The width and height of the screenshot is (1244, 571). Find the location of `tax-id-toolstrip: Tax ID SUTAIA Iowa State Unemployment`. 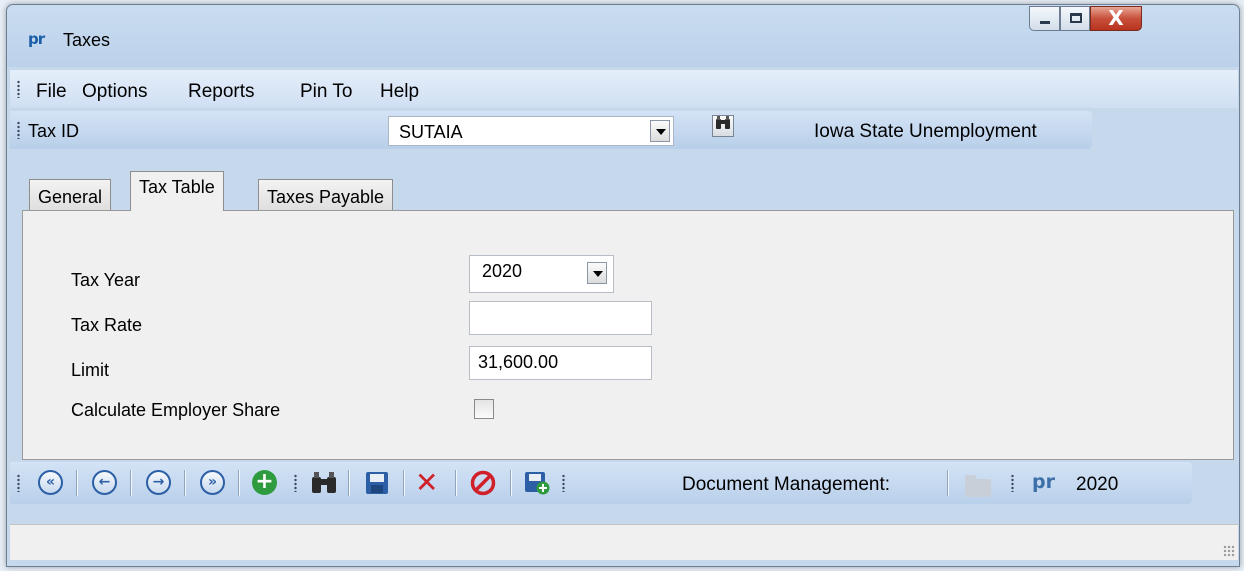

tax-id-toolstrip: Tax ID SUTAIA Iowa State Unemployment is located at coordinates (551, 130).